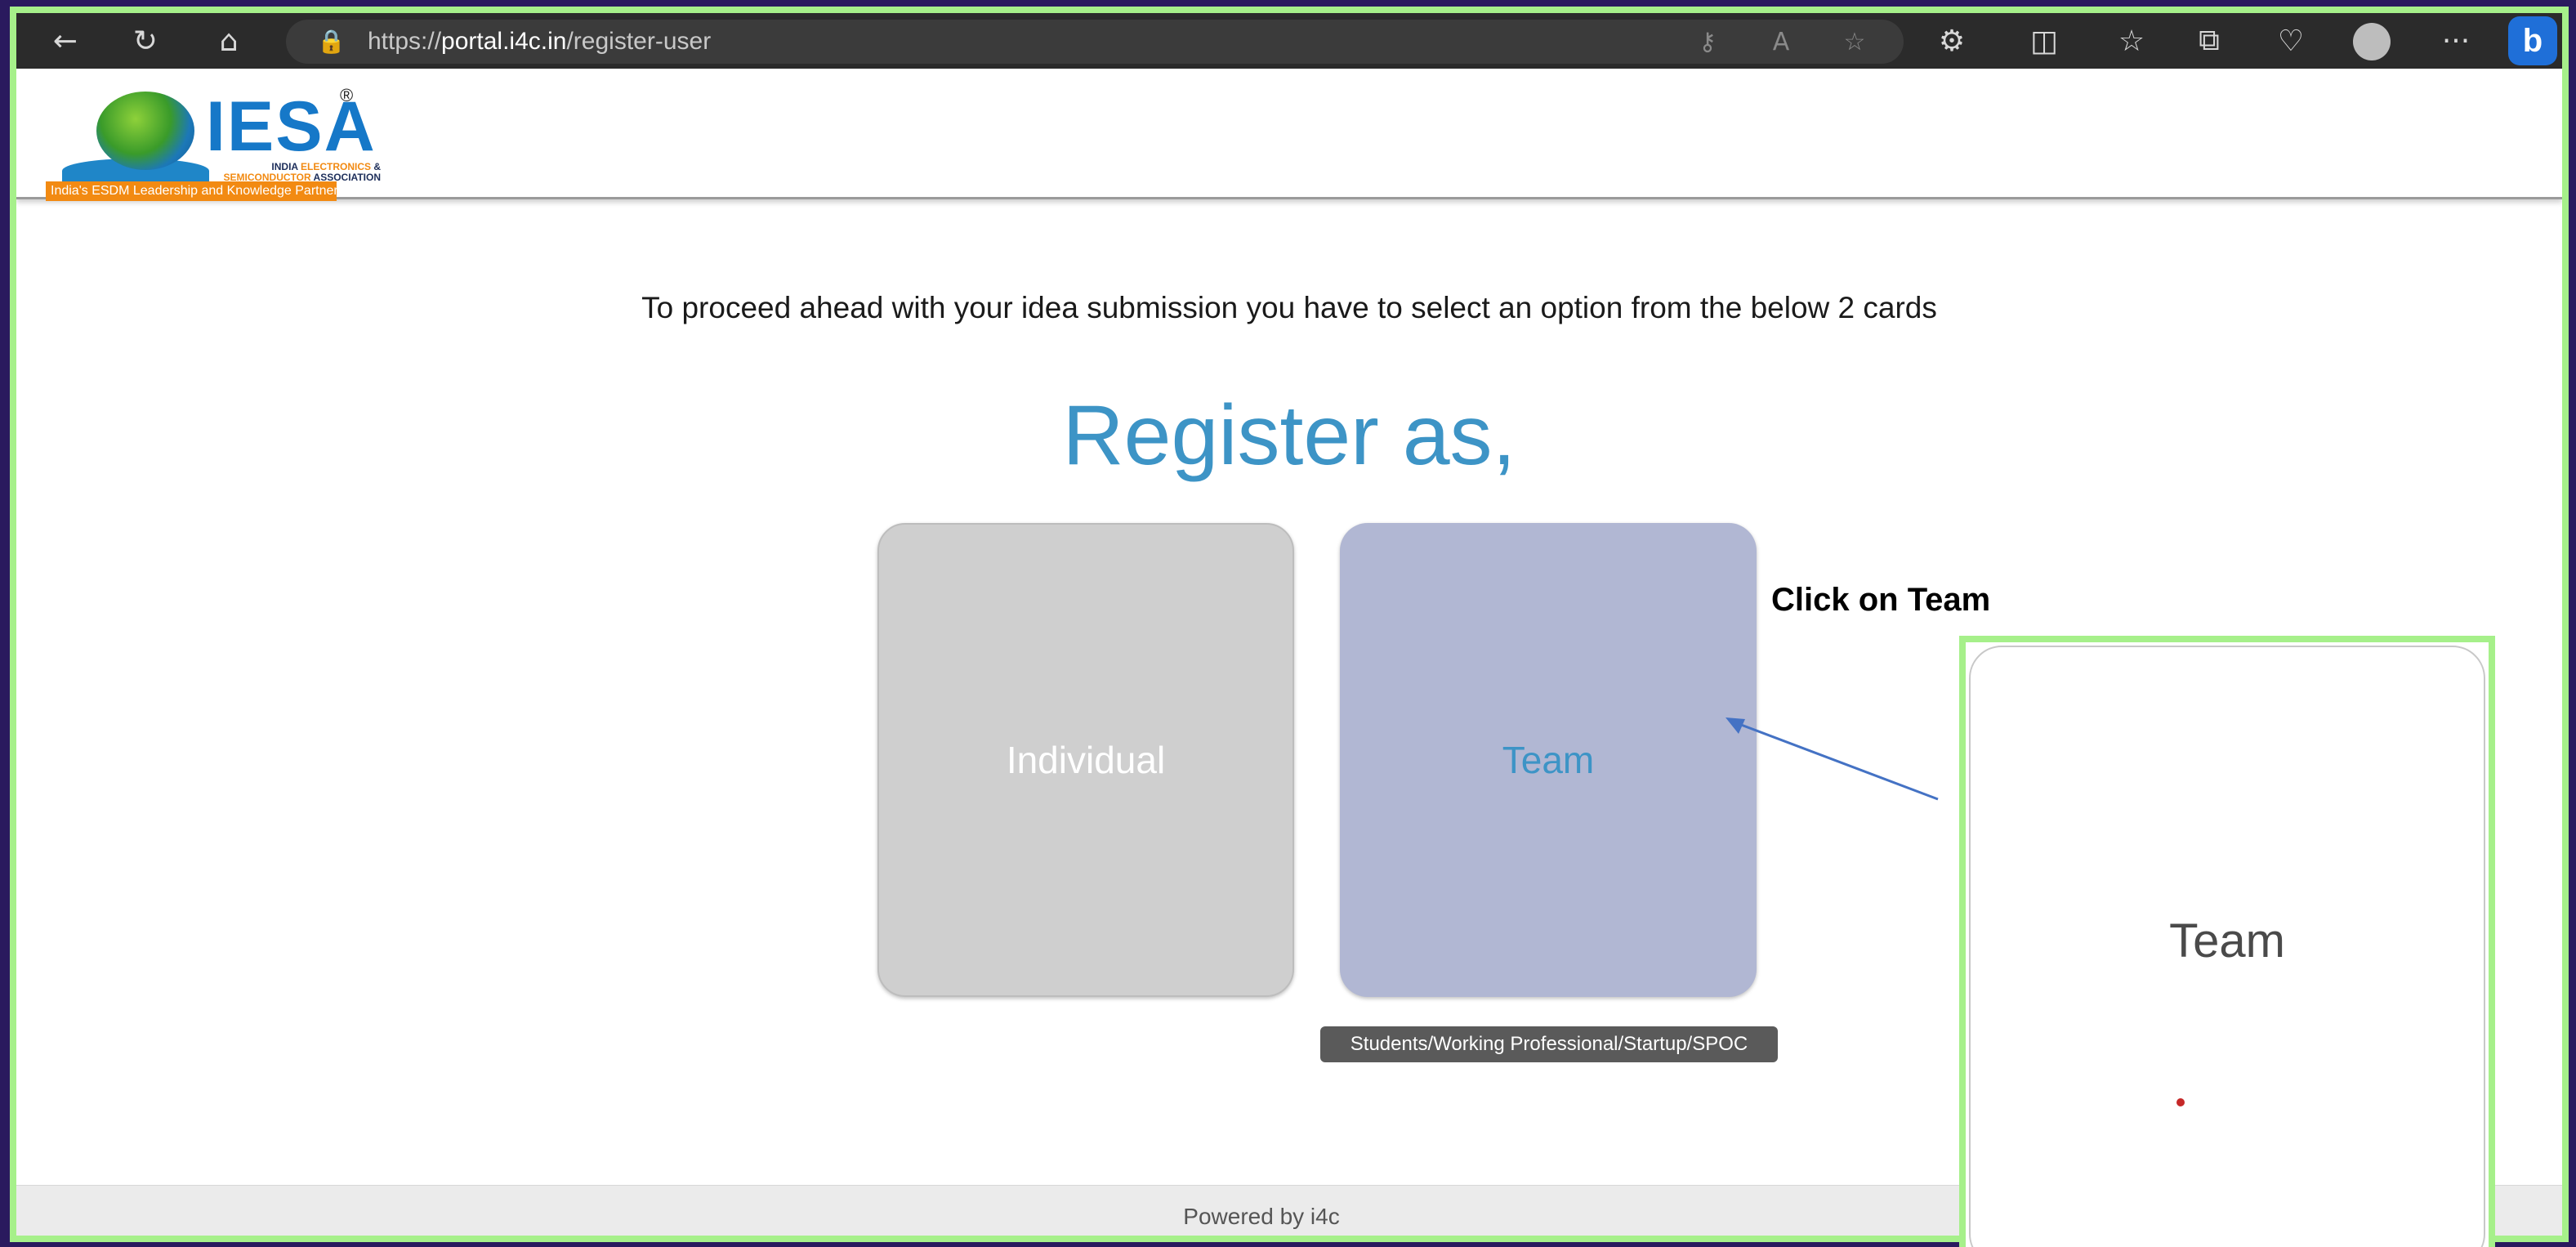  Describe the element at coordinates (1736, 725) in the screenshot. I see `arrow-head` at that location.